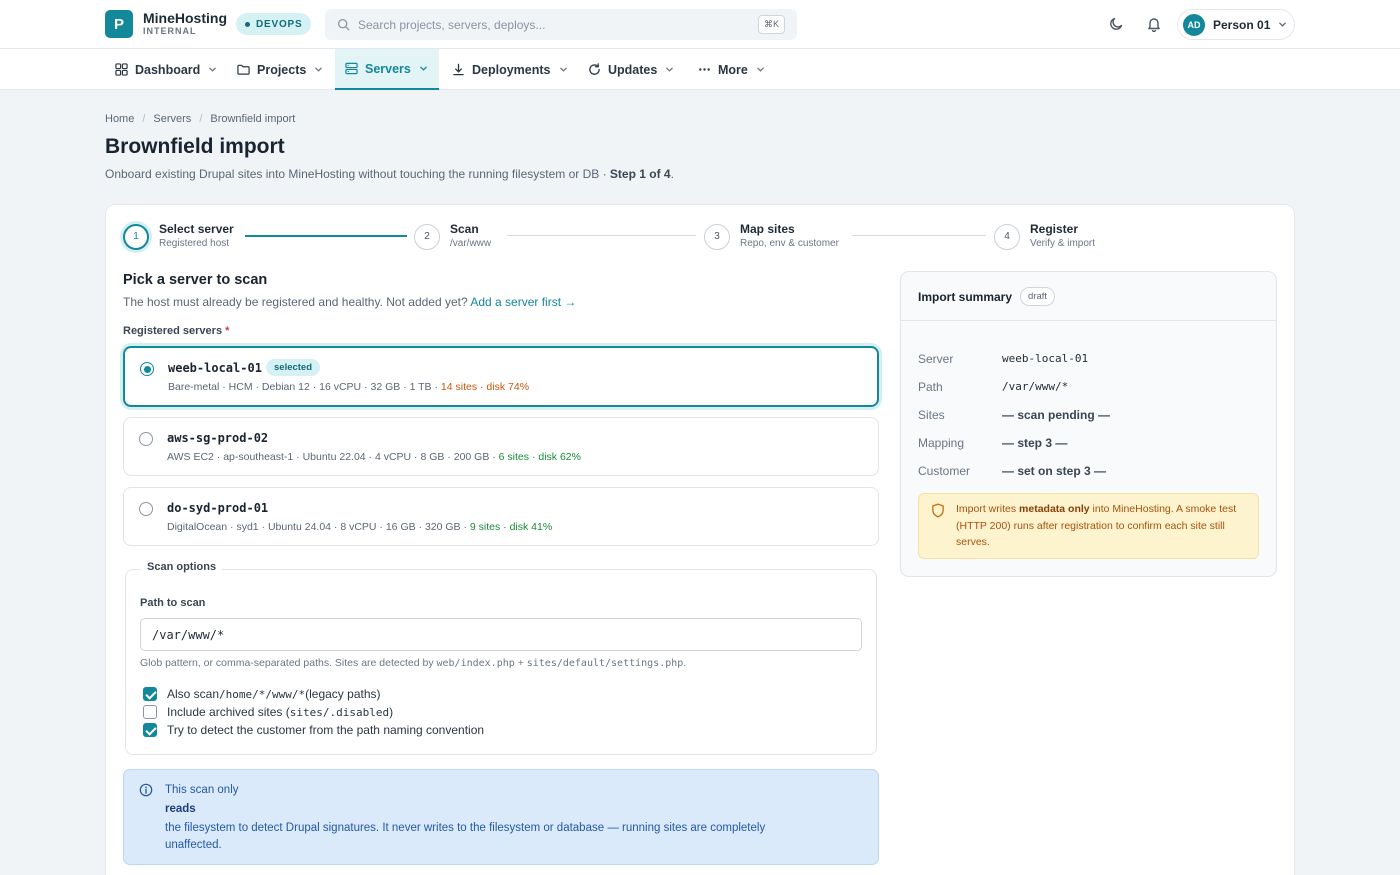 Image resolution: width=1400 pixels, height=875 pixels. Describe the element at coordinates (631, 69) in the screenshot. I see `nav-updates: Updates` at that location.